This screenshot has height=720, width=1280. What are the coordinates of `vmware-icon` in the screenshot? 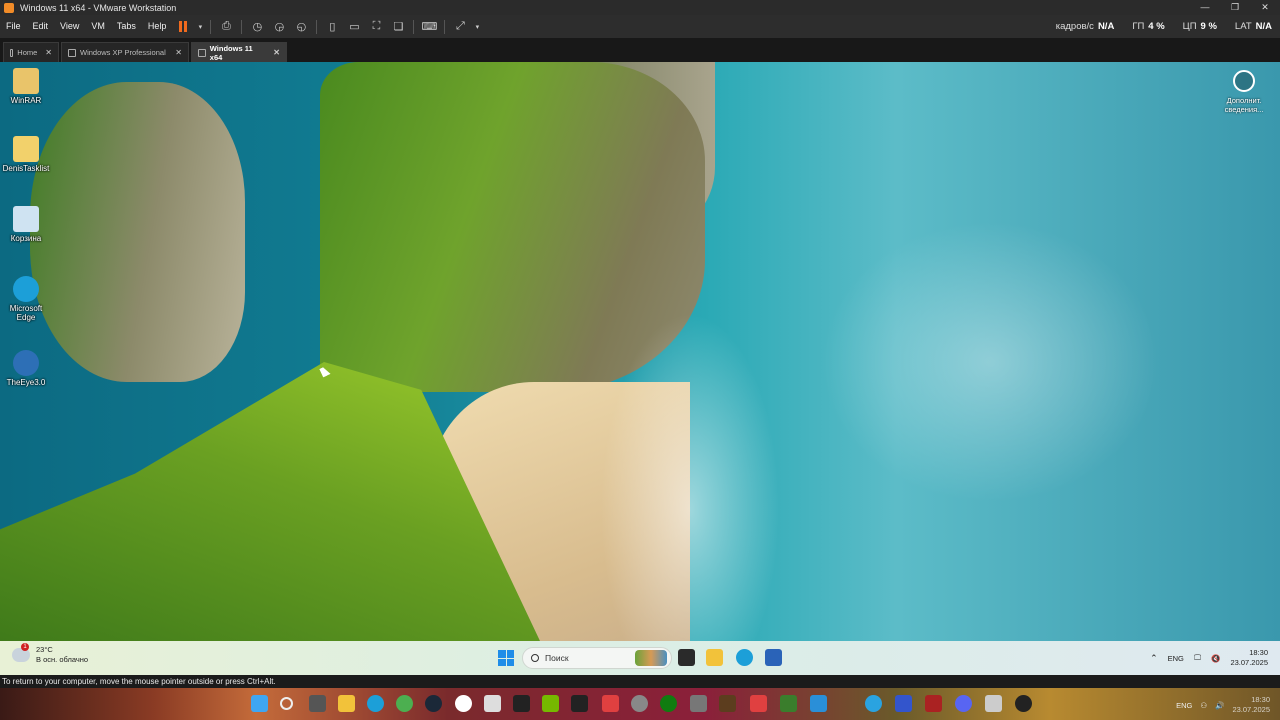 It's located at (698, 703).